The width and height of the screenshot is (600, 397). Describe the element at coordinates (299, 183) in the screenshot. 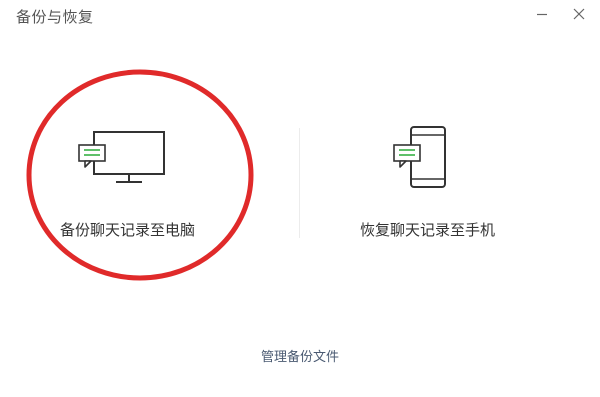

I see `vertical-divider` at that location.